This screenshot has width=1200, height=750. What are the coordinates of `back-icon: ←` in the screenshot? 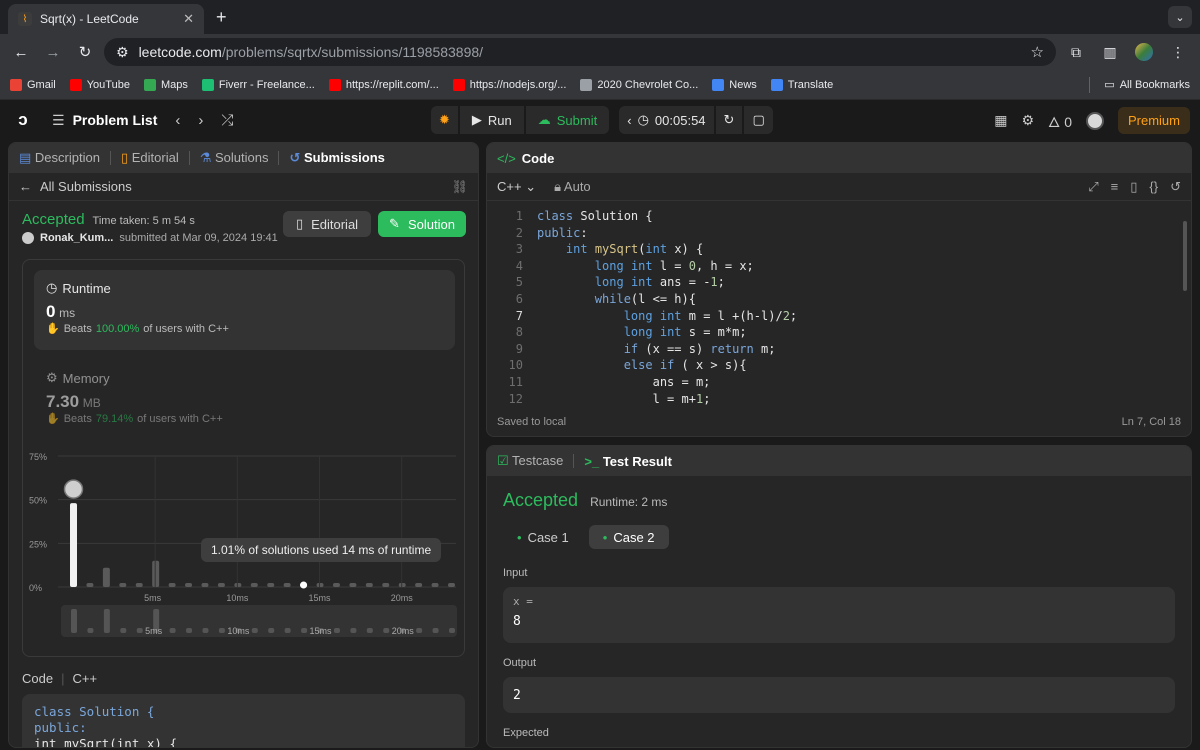 It's located at (21, 52).